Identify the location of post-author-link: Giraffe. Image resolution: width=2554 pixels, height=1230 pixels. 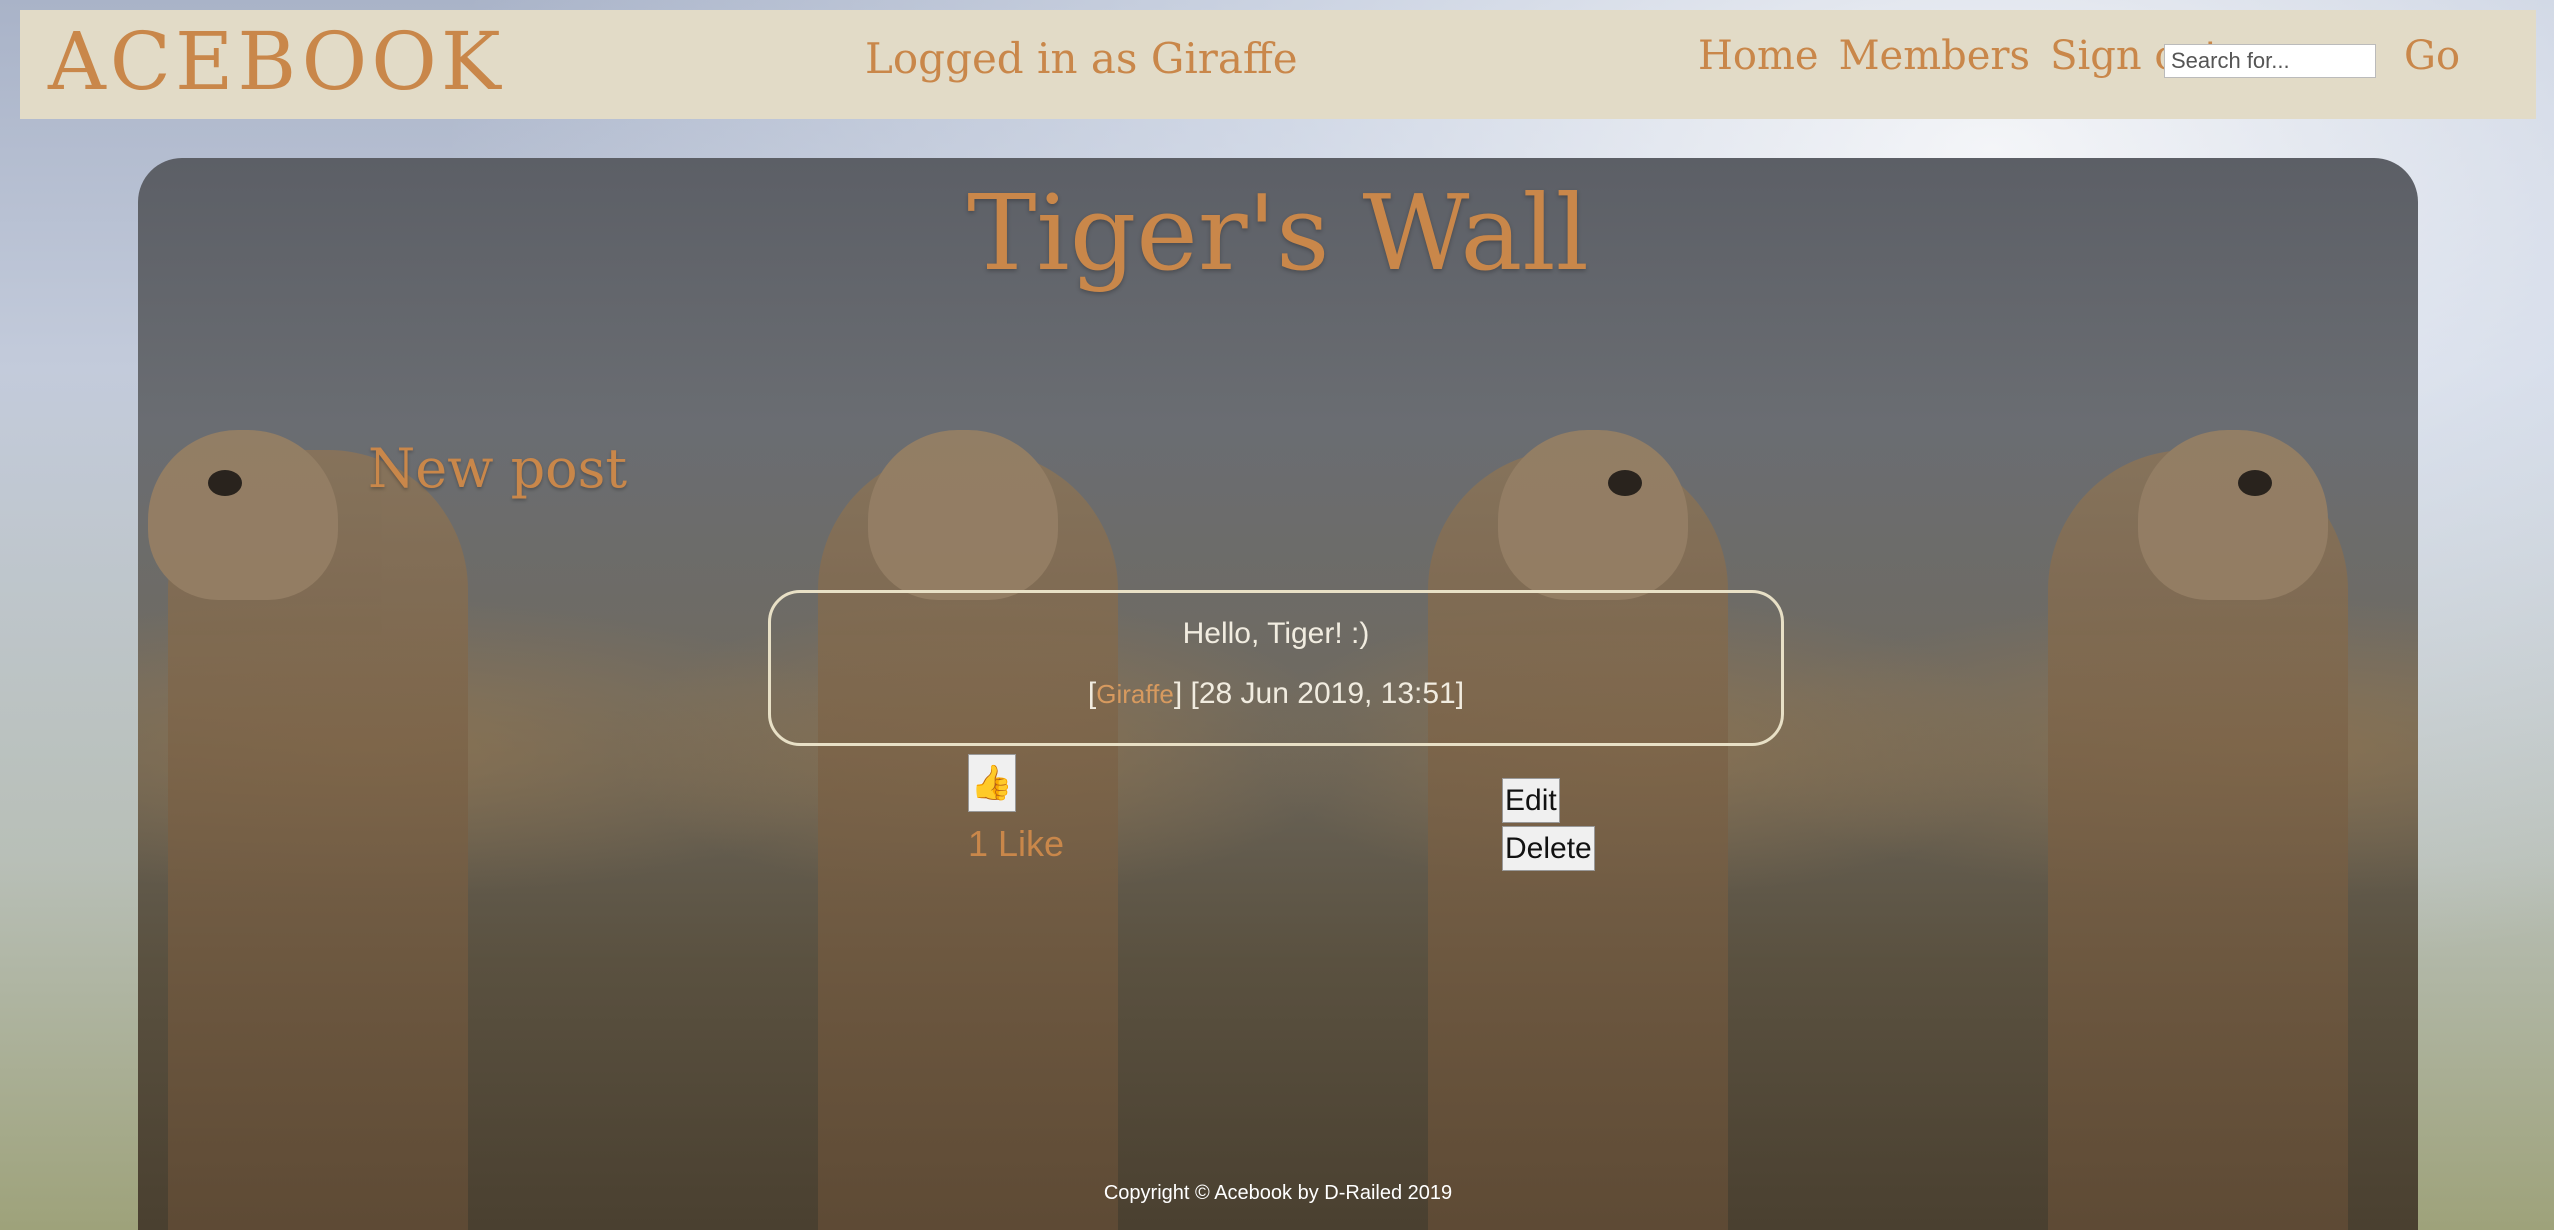
(1135, 694).